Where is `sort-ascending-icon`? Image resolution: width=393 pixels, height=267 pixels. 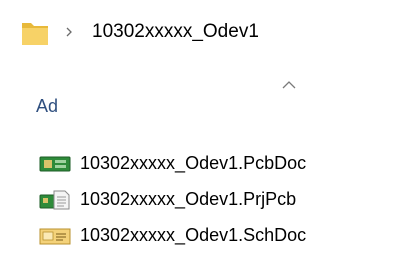 sort-ascending-icon is located at coordinates (289, 84).